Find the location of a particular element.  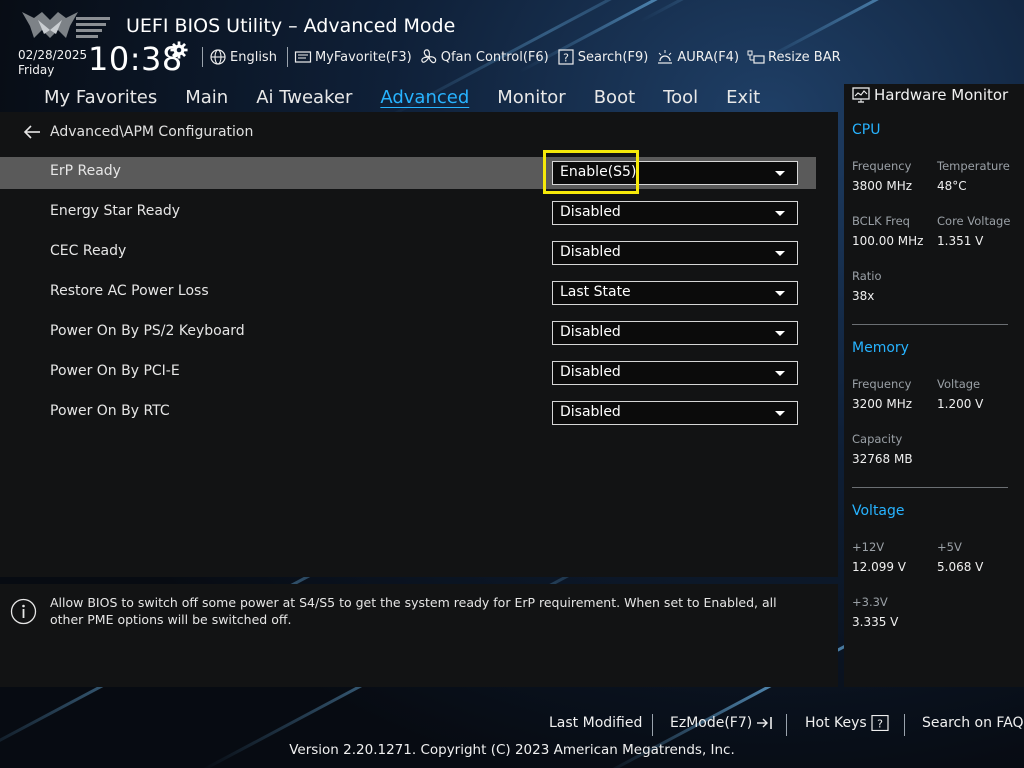

tab-tool: Tool is located at coordinates (680, 97).